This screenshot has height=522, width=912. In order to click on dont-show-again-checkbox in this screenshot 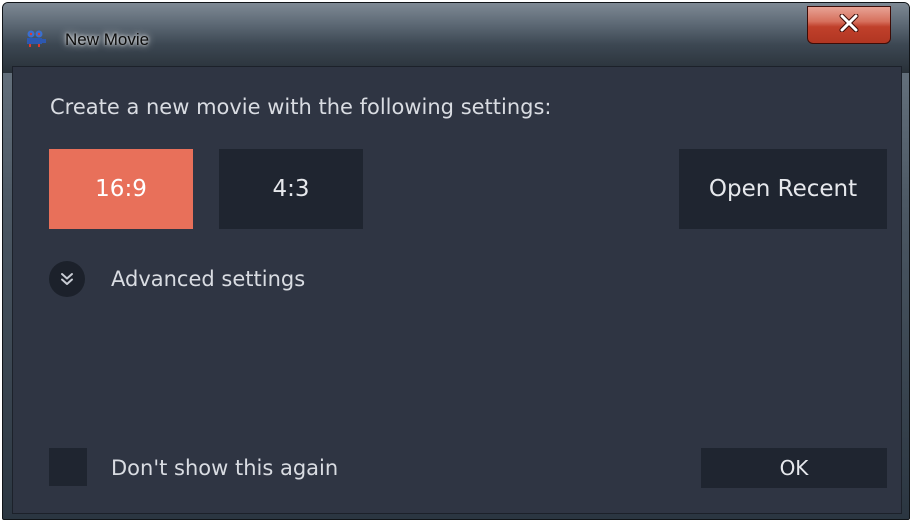, I will do `click(68, 467)`.